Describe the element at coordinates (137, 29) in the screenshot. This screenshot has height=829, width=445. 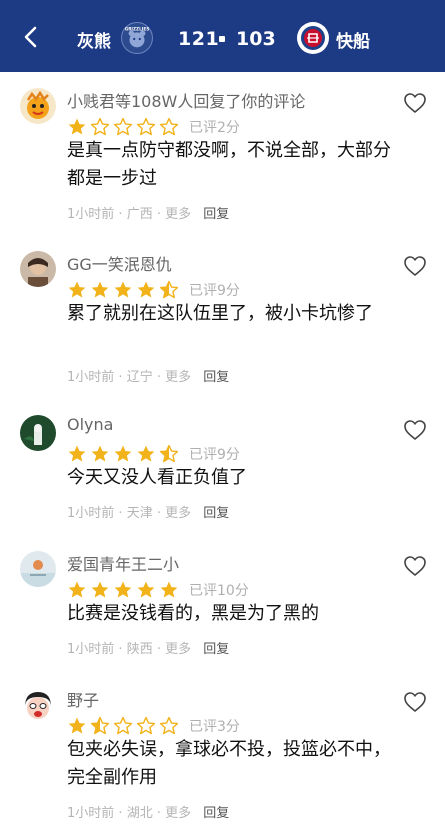
I see `grizzlies-logo-text: GRIZZLIES` at that location.